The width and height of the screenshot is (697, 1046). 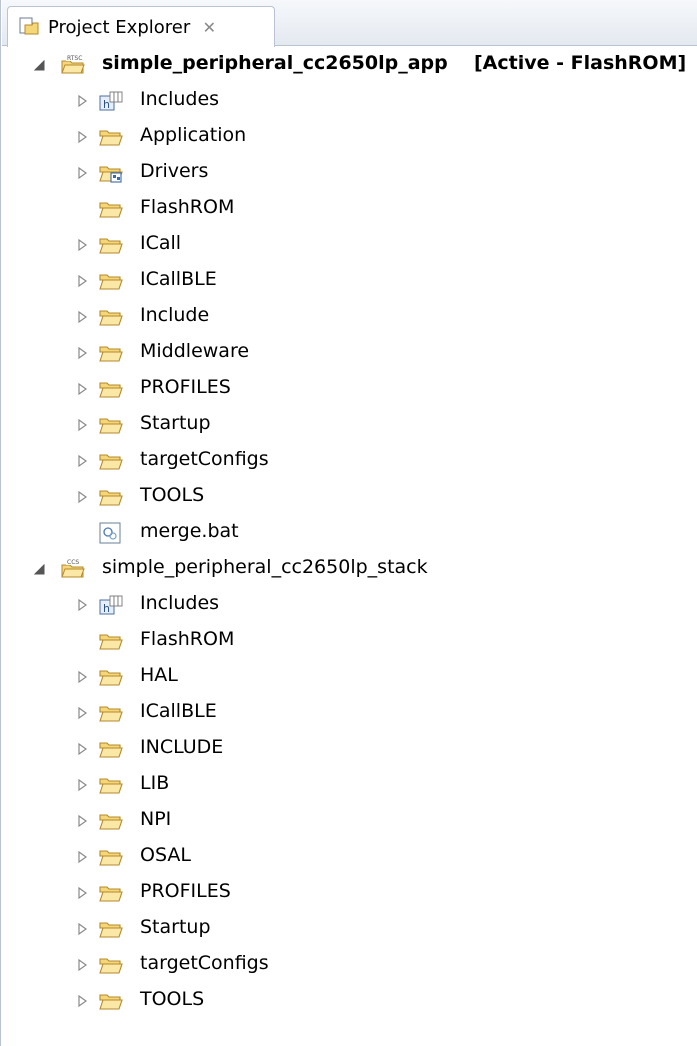 I want to click on tree-item-label: ICall, so click(x=161, y=243).